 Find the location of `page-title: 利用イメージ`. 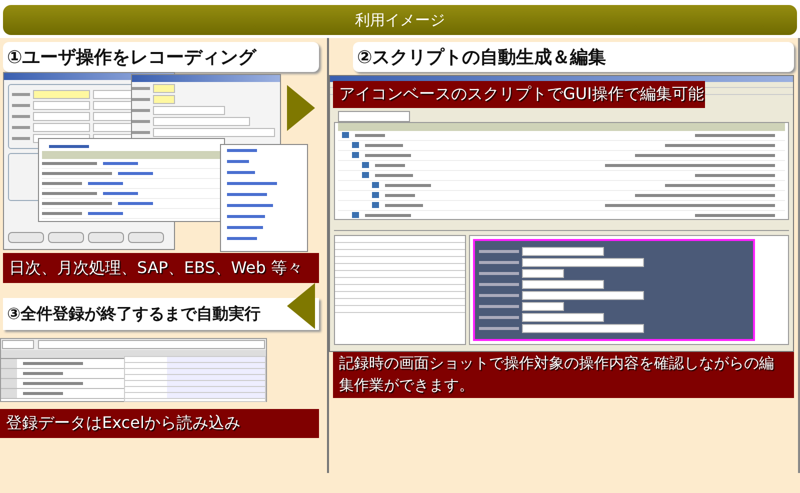

page-title: 利用イメージ is located at coordinates (400, 20).